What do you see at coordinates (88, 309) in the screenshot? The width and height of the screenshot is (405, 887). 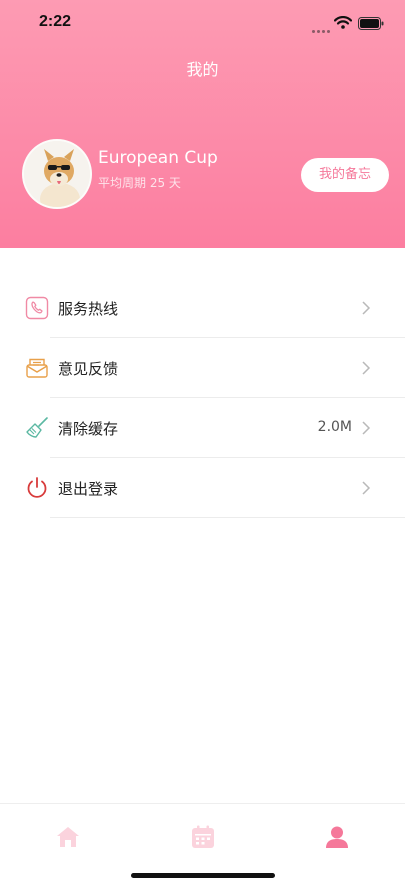 I see `menu-item-label: 服务热线` at bounding box center [88, 309].